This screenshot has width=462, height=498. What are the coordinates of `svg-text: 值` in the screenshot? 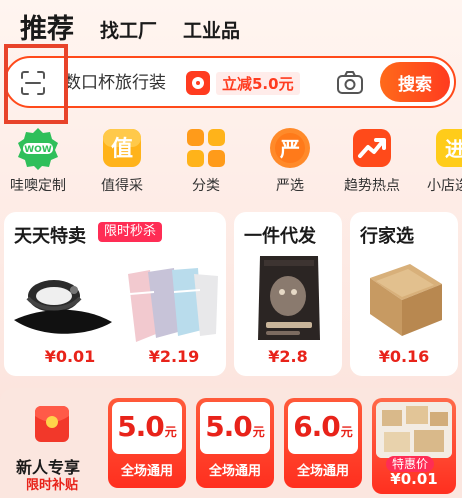 It's located at (122, 149).